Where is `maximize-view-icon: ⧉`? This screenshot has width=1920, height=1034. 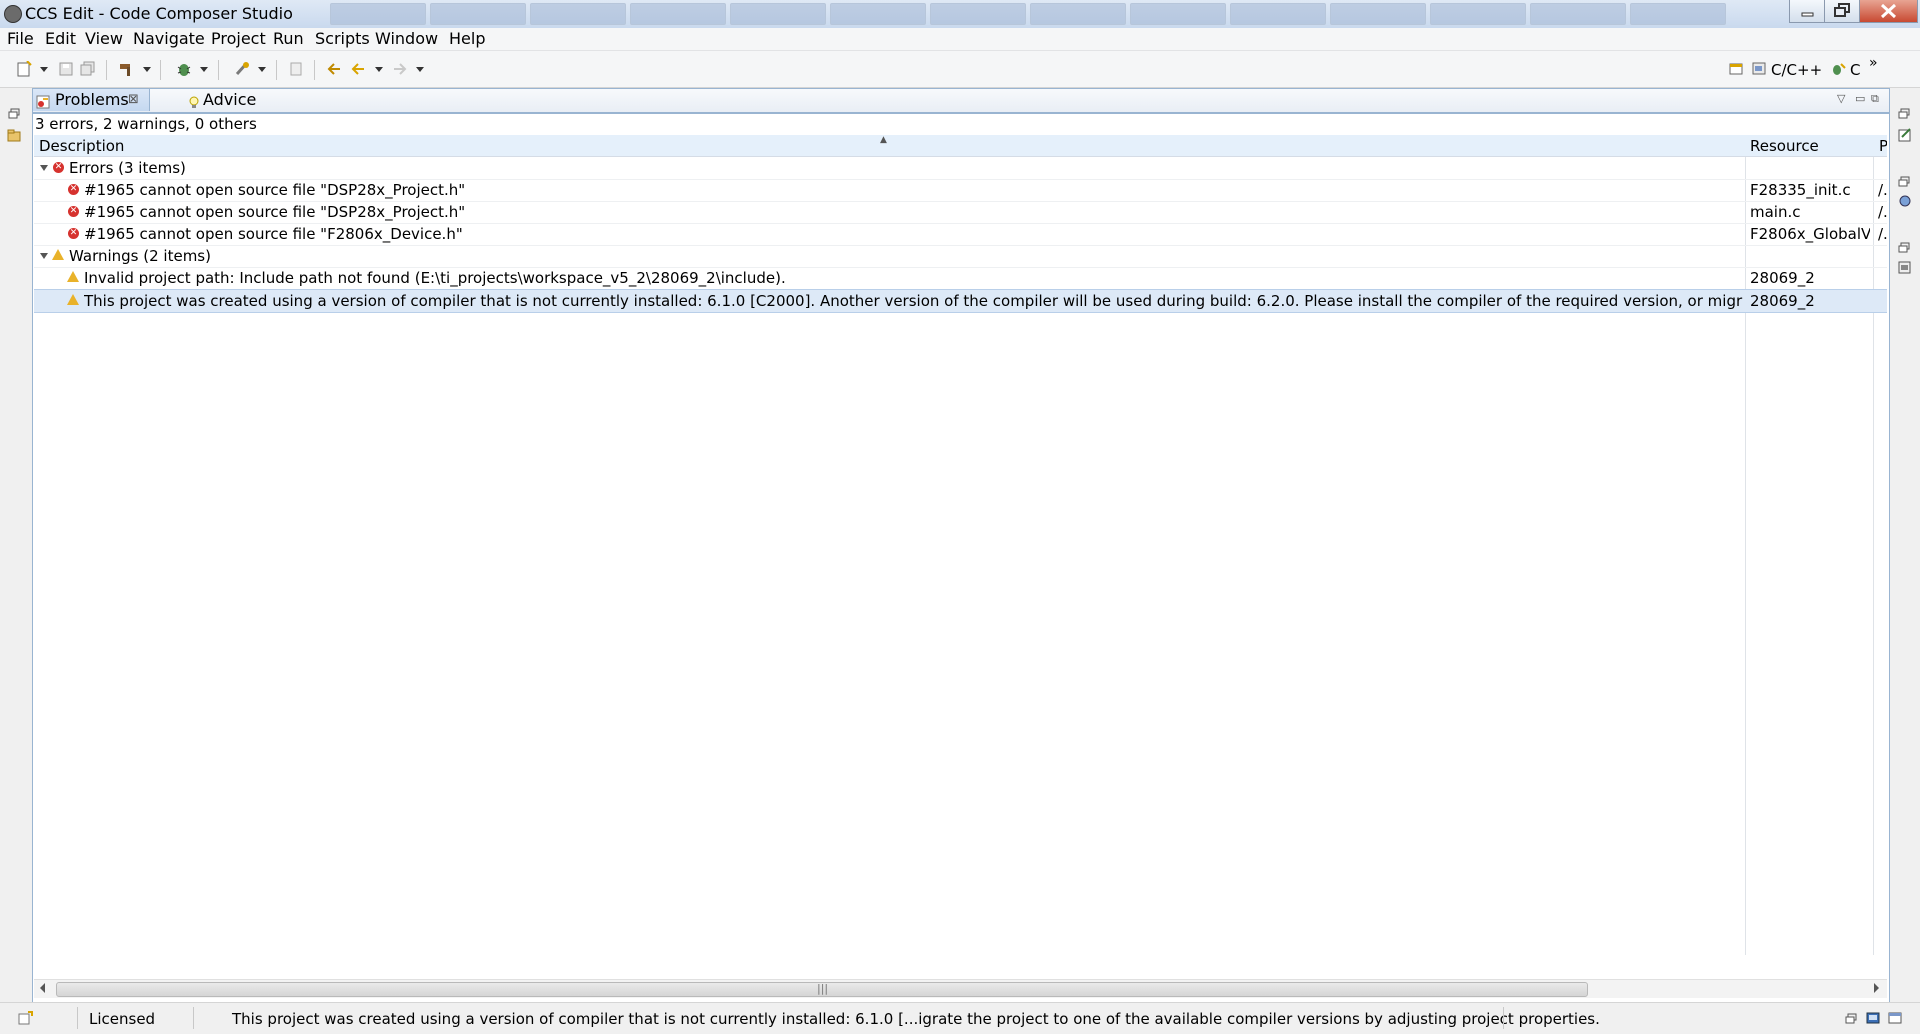
maximize-view-icon: ⧉ is located at coordinates (1875, 99).